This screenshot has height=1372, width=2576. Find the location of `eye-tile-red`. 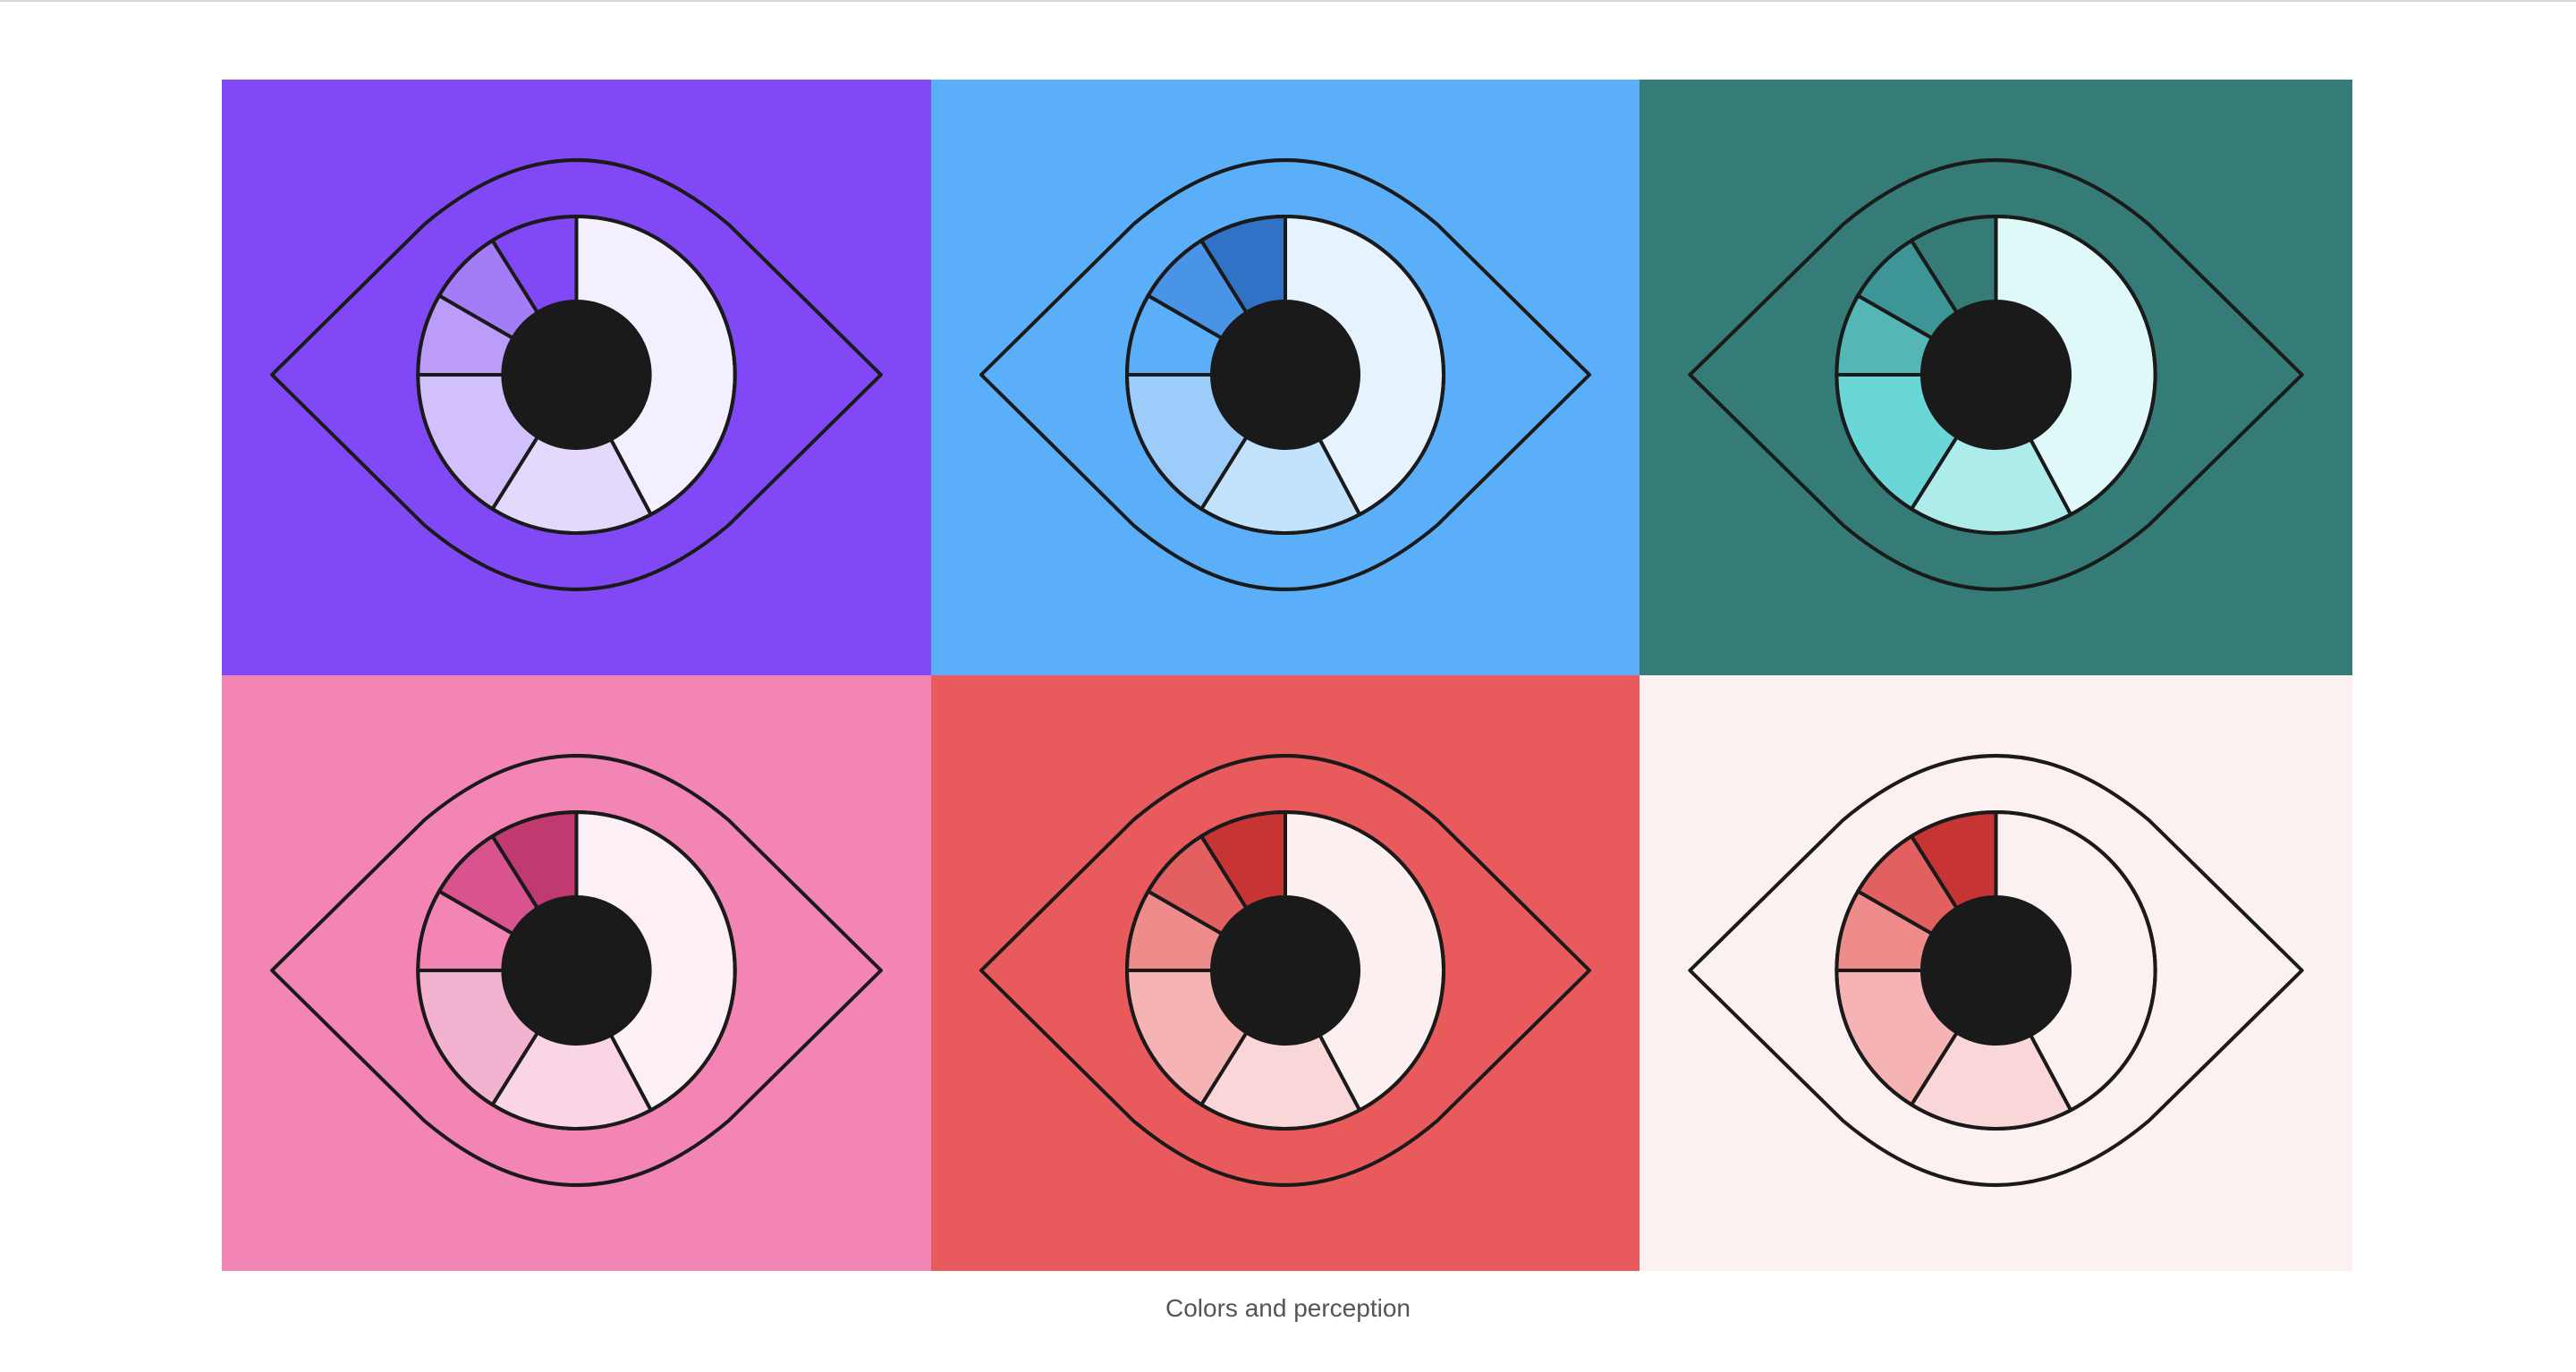

eye-tile-red is located at coordinates (1285, 973).